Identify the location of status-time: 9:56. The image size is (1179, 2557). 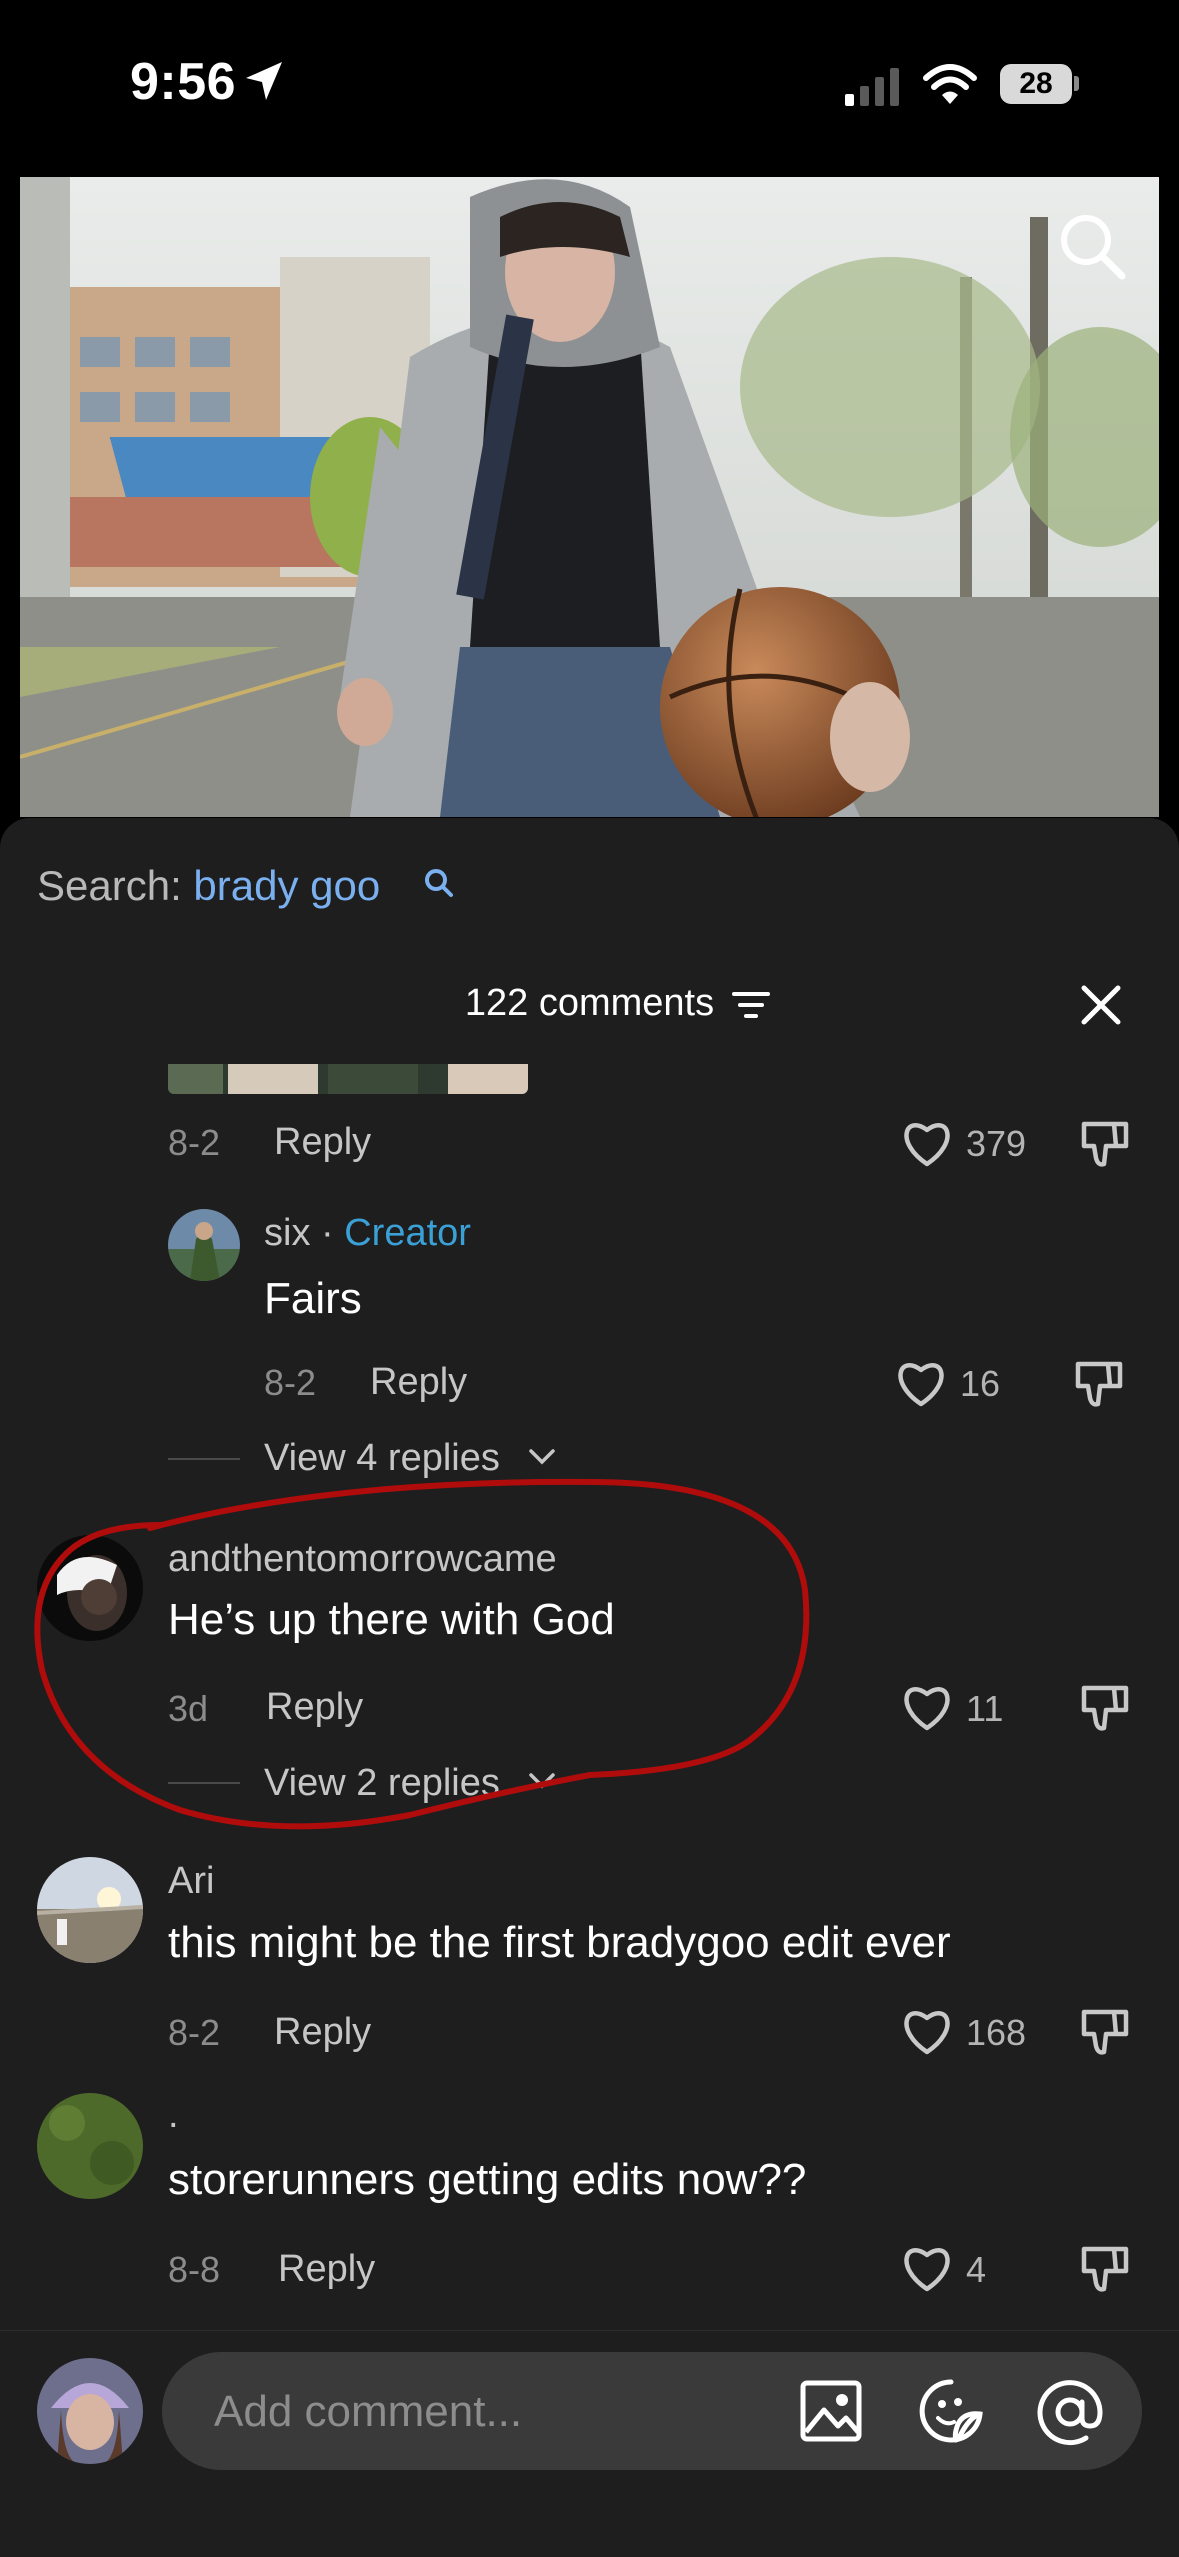
(183, 82).